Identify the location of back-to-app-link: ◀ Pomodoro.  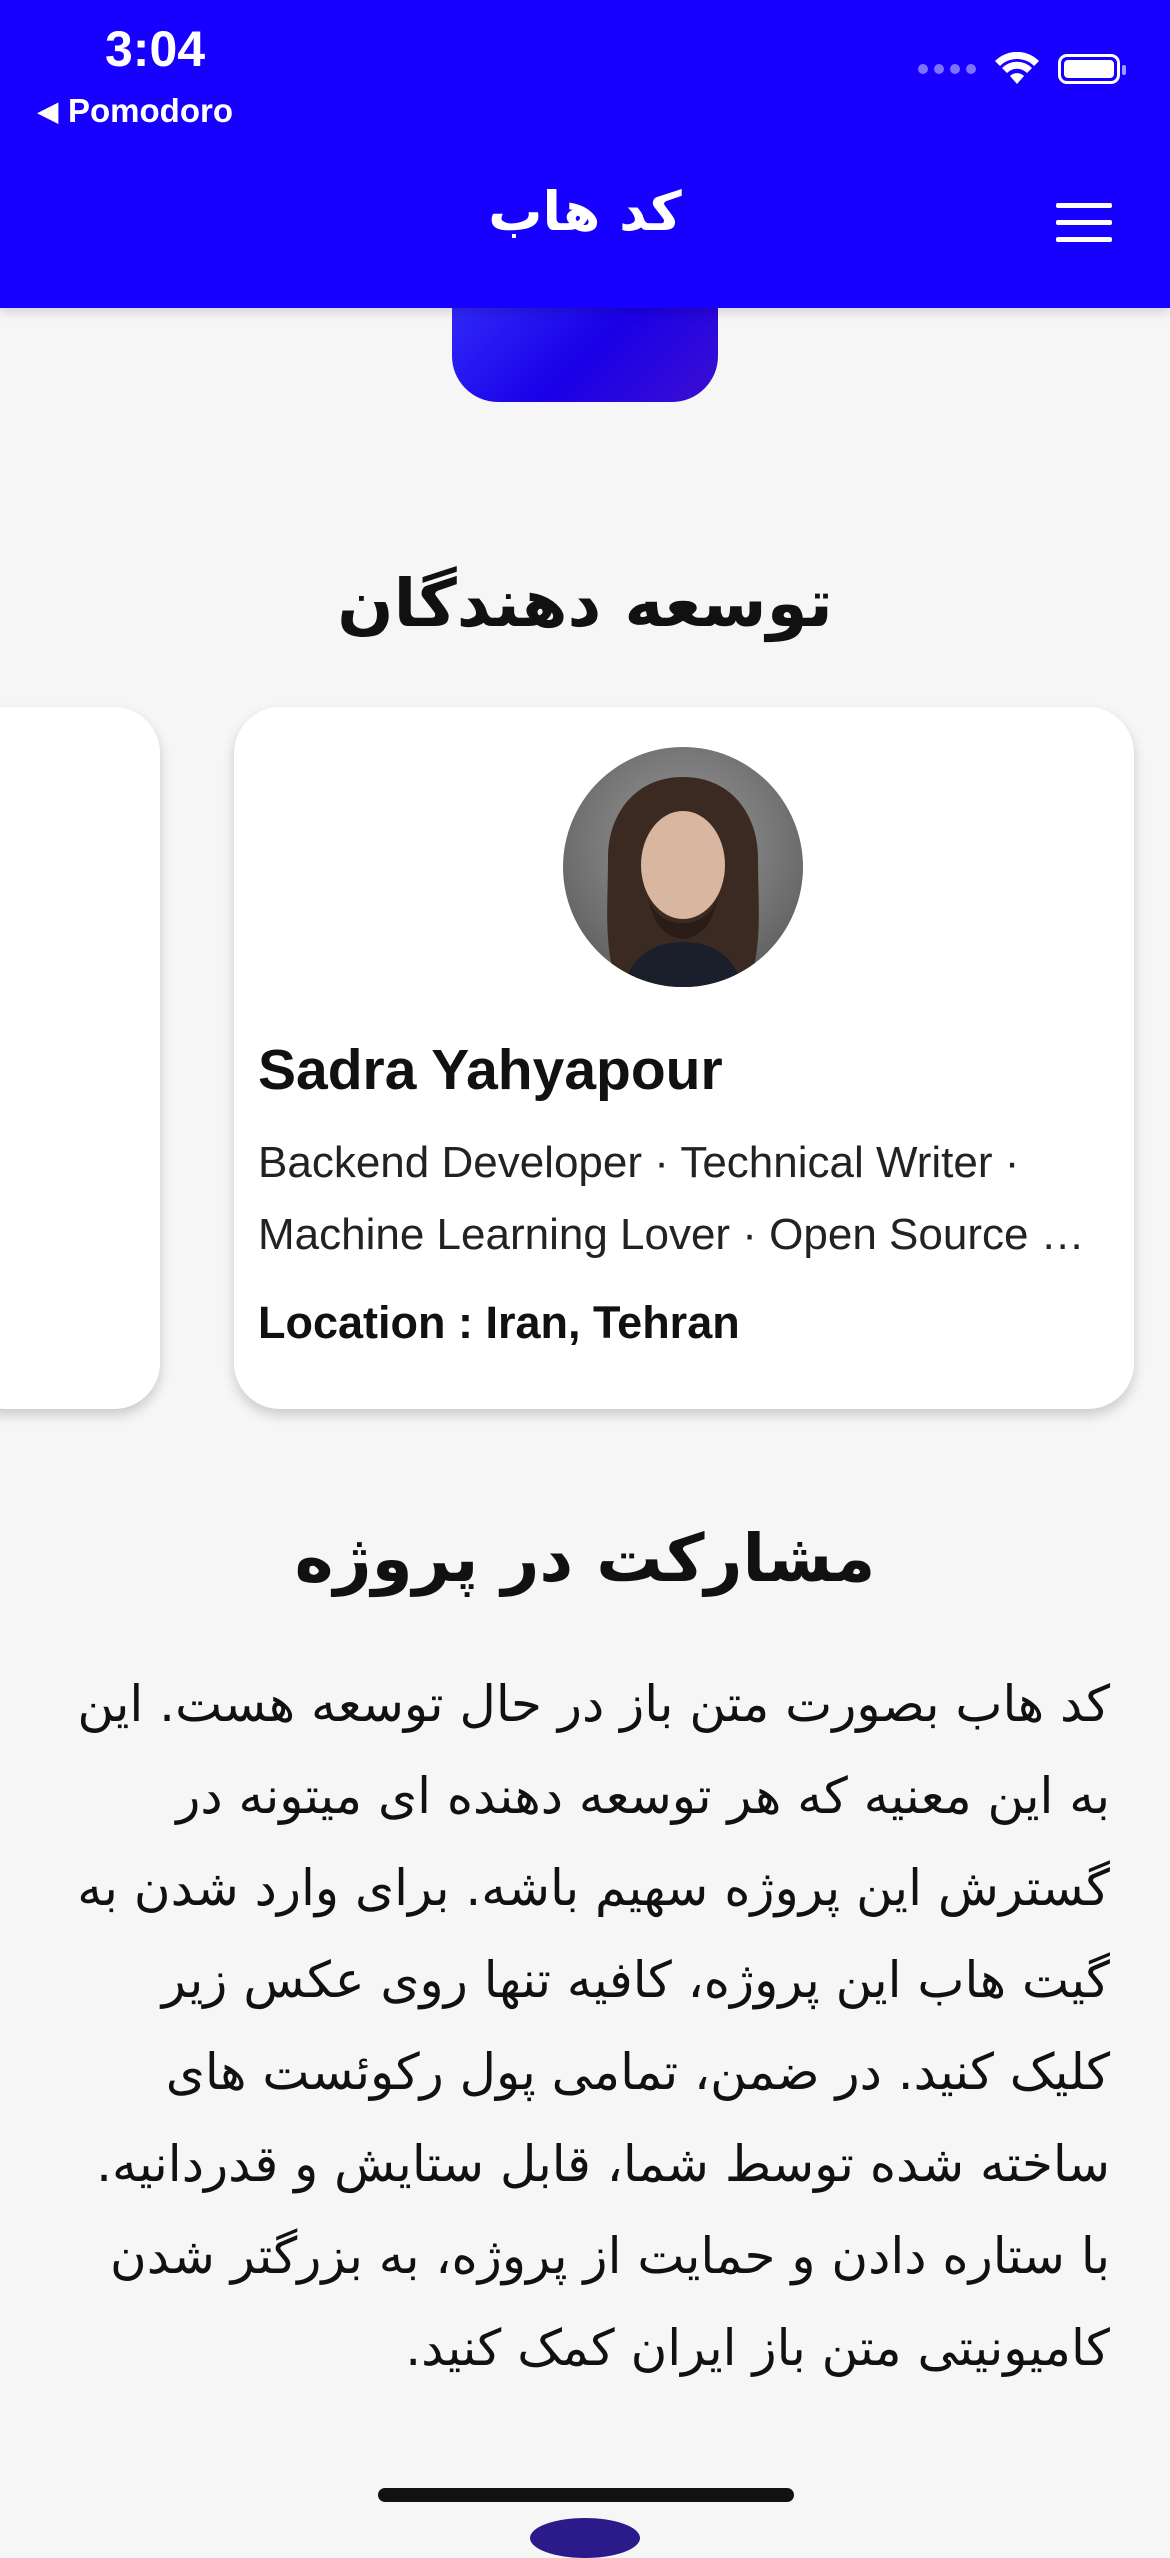
(135, 111).